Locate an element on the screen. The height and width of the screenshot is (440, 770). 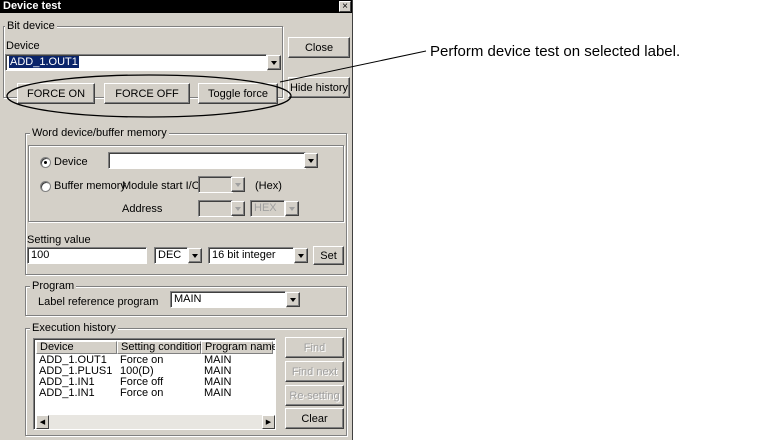
callout-overlay is located at coordinates (216, 84).